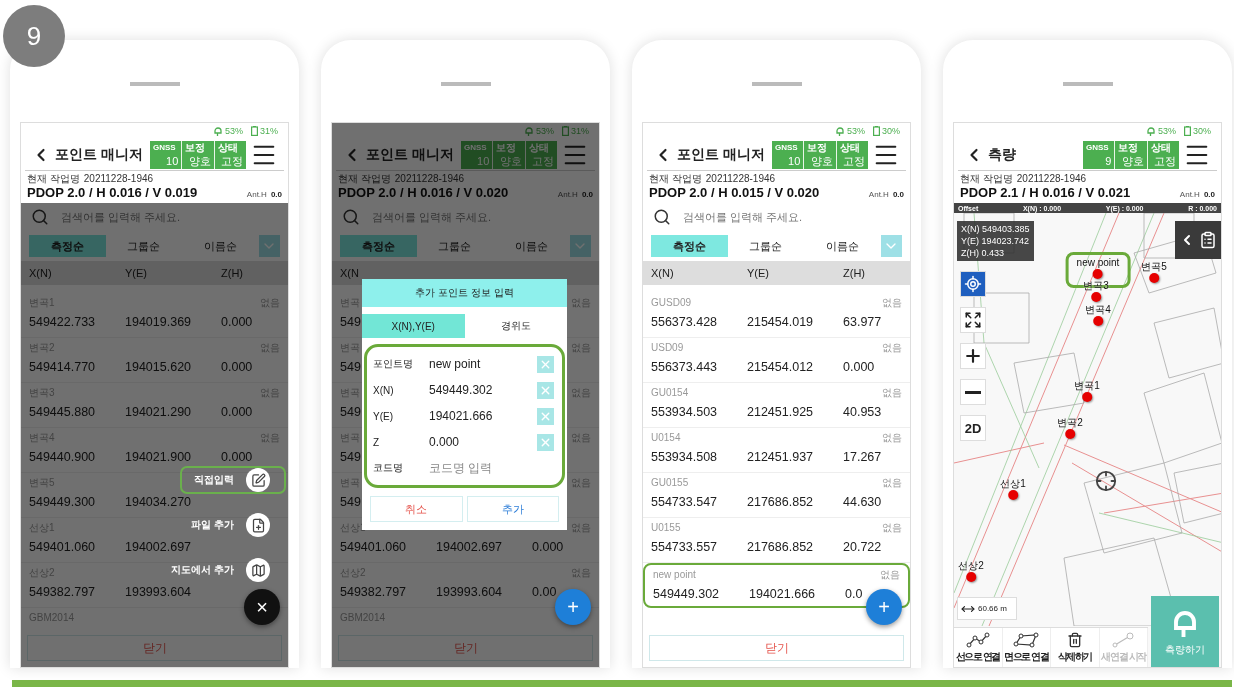 This screenshot has width=1234, height=687. What do you see at coordinates (790, 217) in the screenshot?
I see `search-field: 검색어를 입력해 주세요.` at bounding box center [790, 217].